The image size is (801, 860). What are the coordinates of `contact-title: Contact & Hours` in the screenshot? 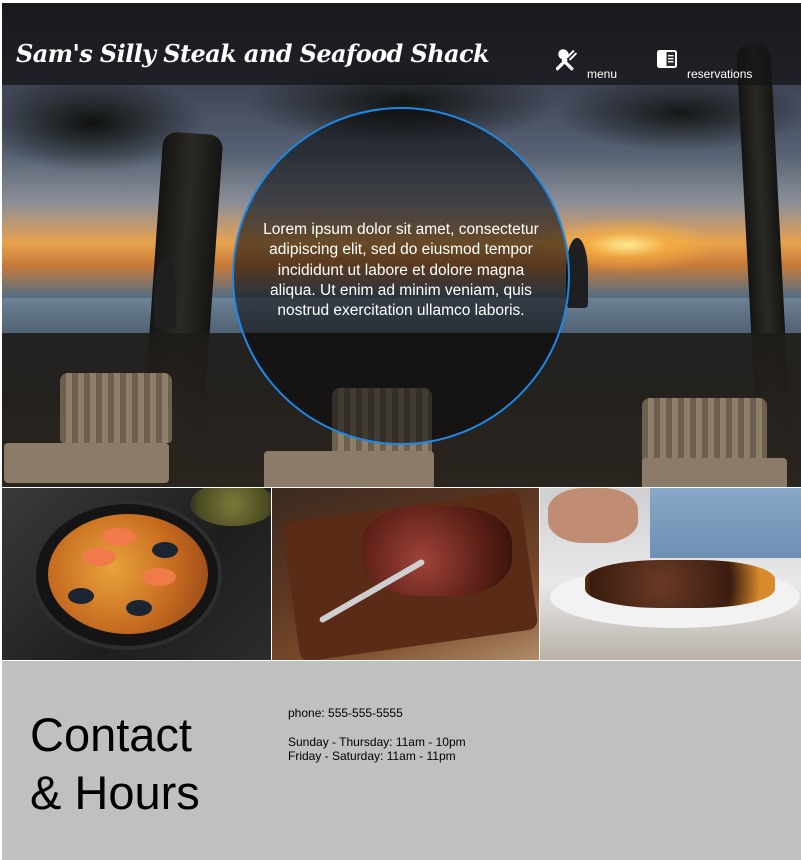 It's located at (115, 764).